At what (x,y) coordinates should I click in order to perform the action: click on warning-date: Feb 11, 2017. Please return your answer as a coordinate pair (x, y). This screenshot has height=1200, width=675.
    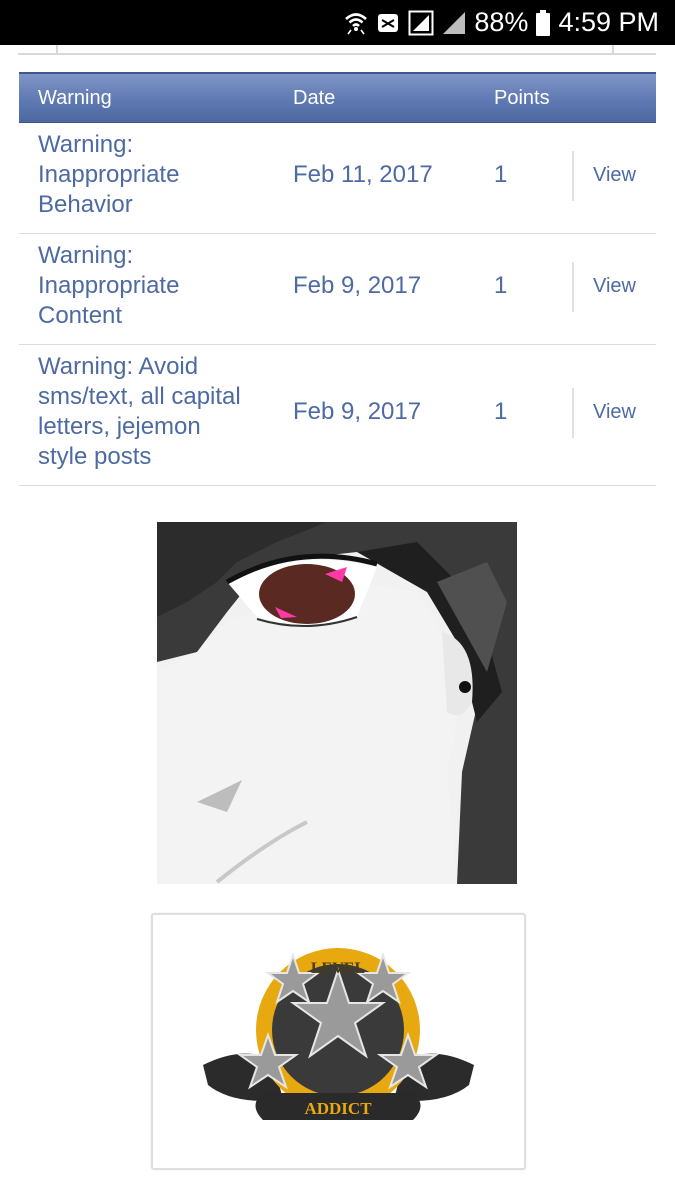
    Looking at the image, I should click on (363, 174).